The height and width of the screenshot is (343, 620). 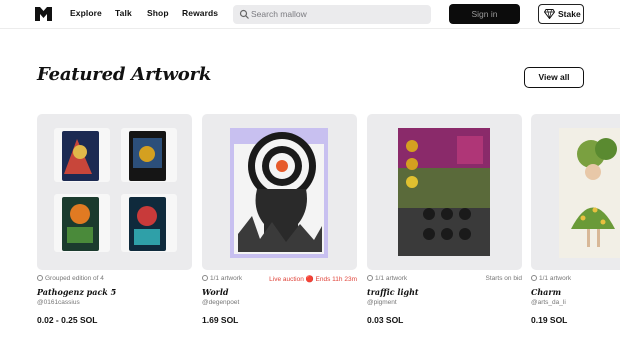 What do you see at coordinates (220, 320) in the screenshot?
I see `artwork-price: 1.69 SOL` at bounding box center [220, 320].